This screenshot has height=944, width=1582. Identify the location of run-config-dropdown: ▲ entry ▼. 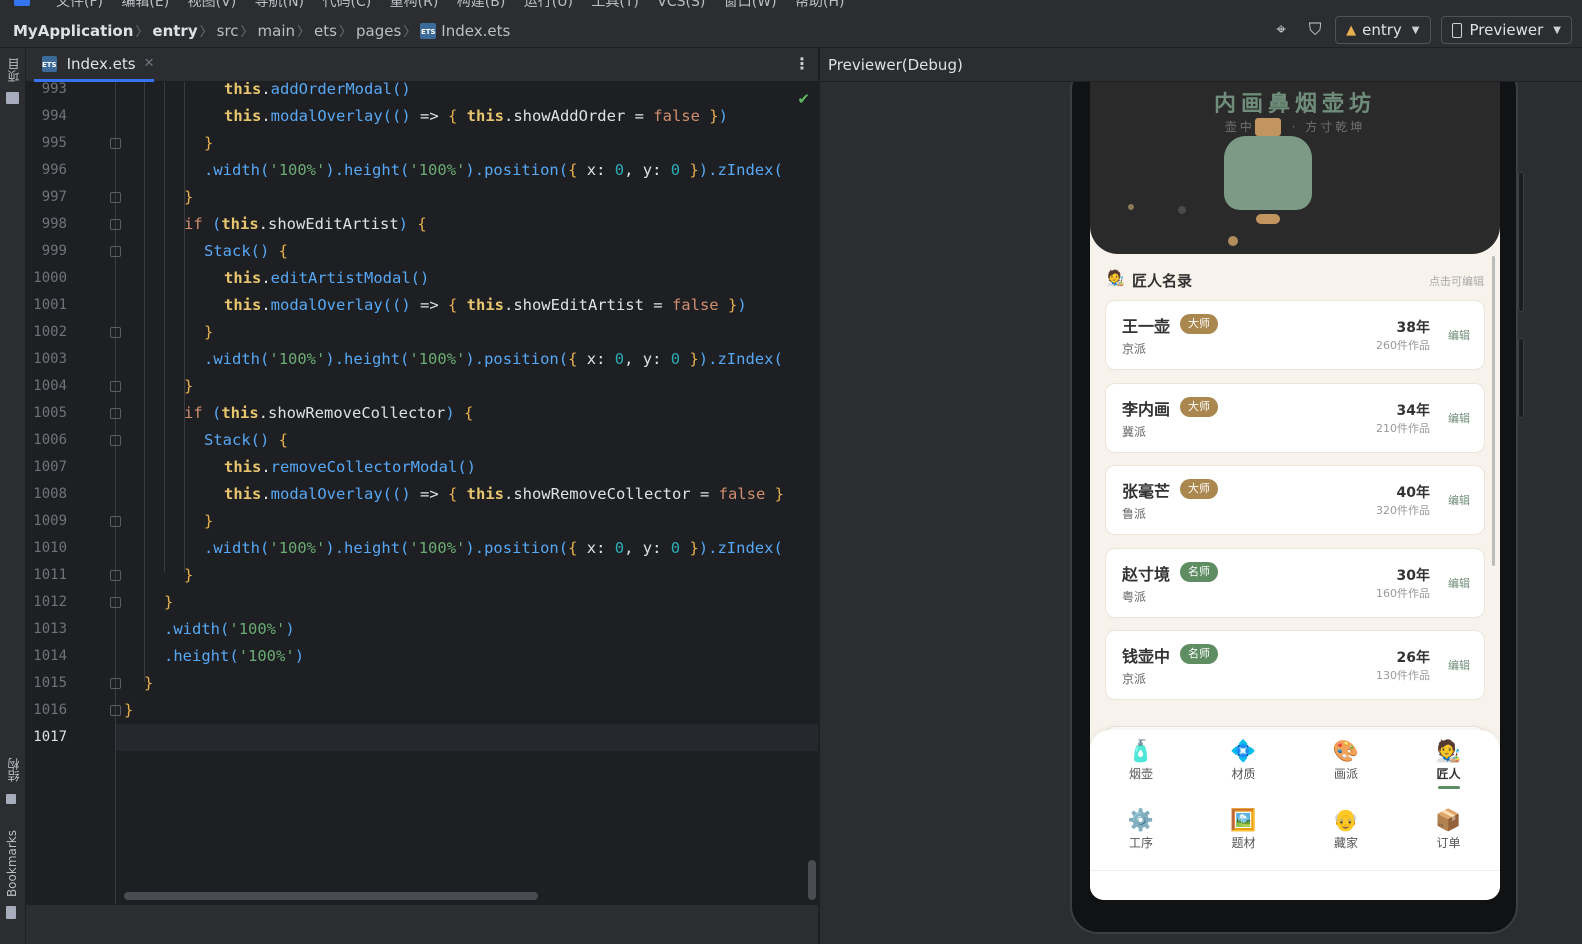
(1383, 30).